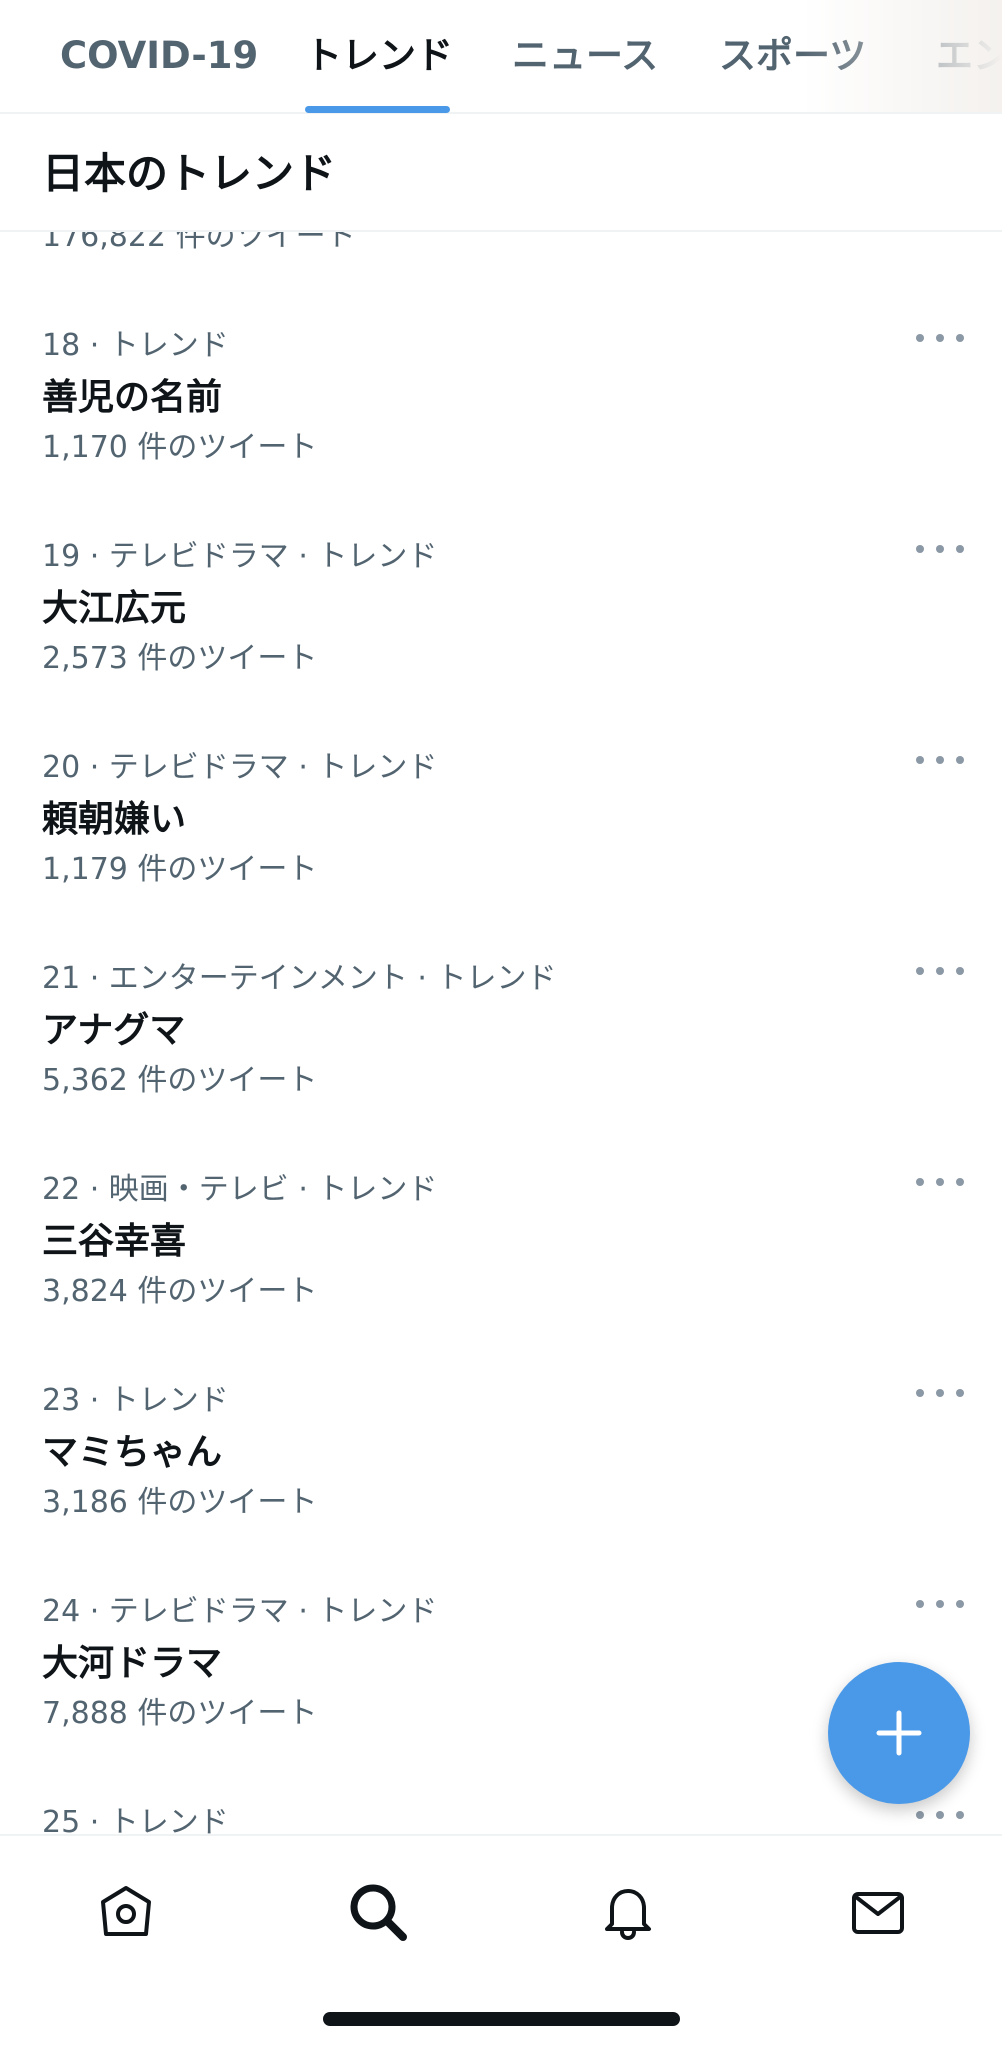 The width and height of the screenshot is (1002, 2048). I want to click on trend-name: 大江広元, so click(114, 608).